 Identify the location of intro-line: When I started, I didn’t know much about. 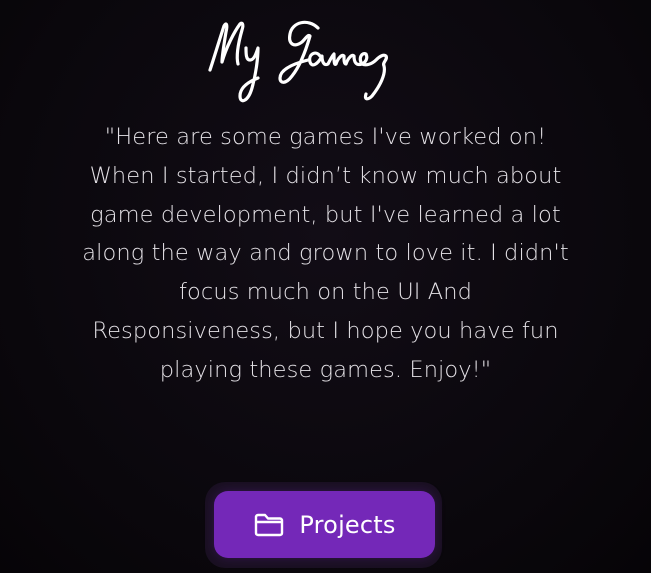
(325, 175).